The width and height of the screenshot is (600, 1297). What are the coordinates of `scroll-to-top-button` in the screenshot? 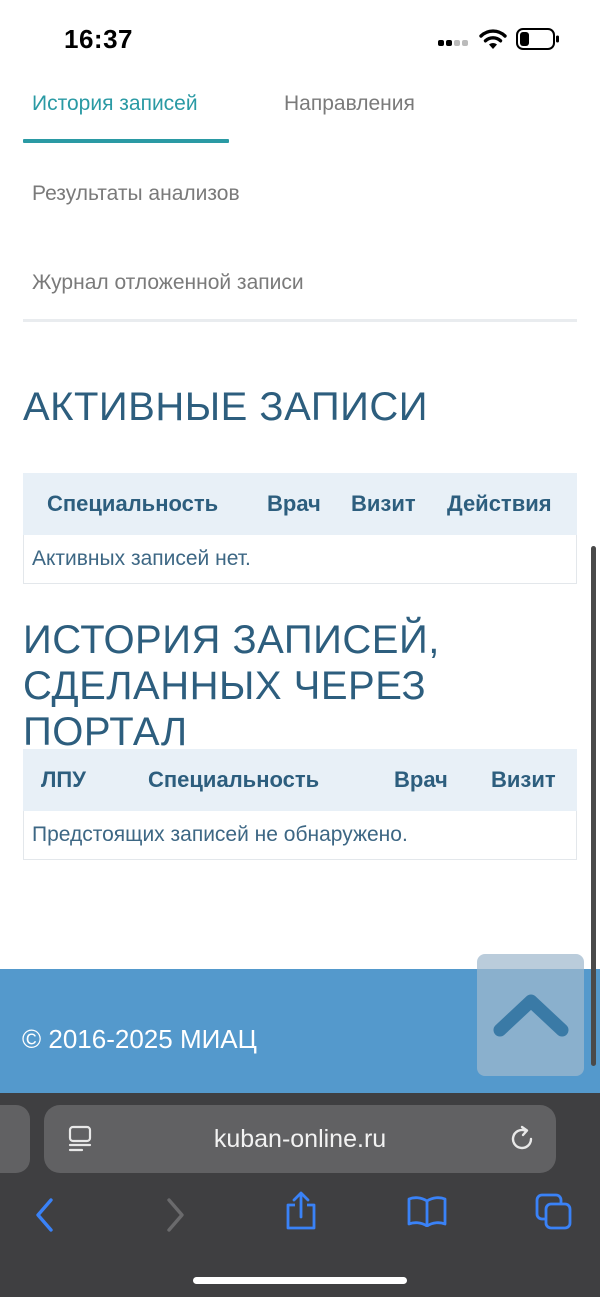 It's located at (530, 1015).